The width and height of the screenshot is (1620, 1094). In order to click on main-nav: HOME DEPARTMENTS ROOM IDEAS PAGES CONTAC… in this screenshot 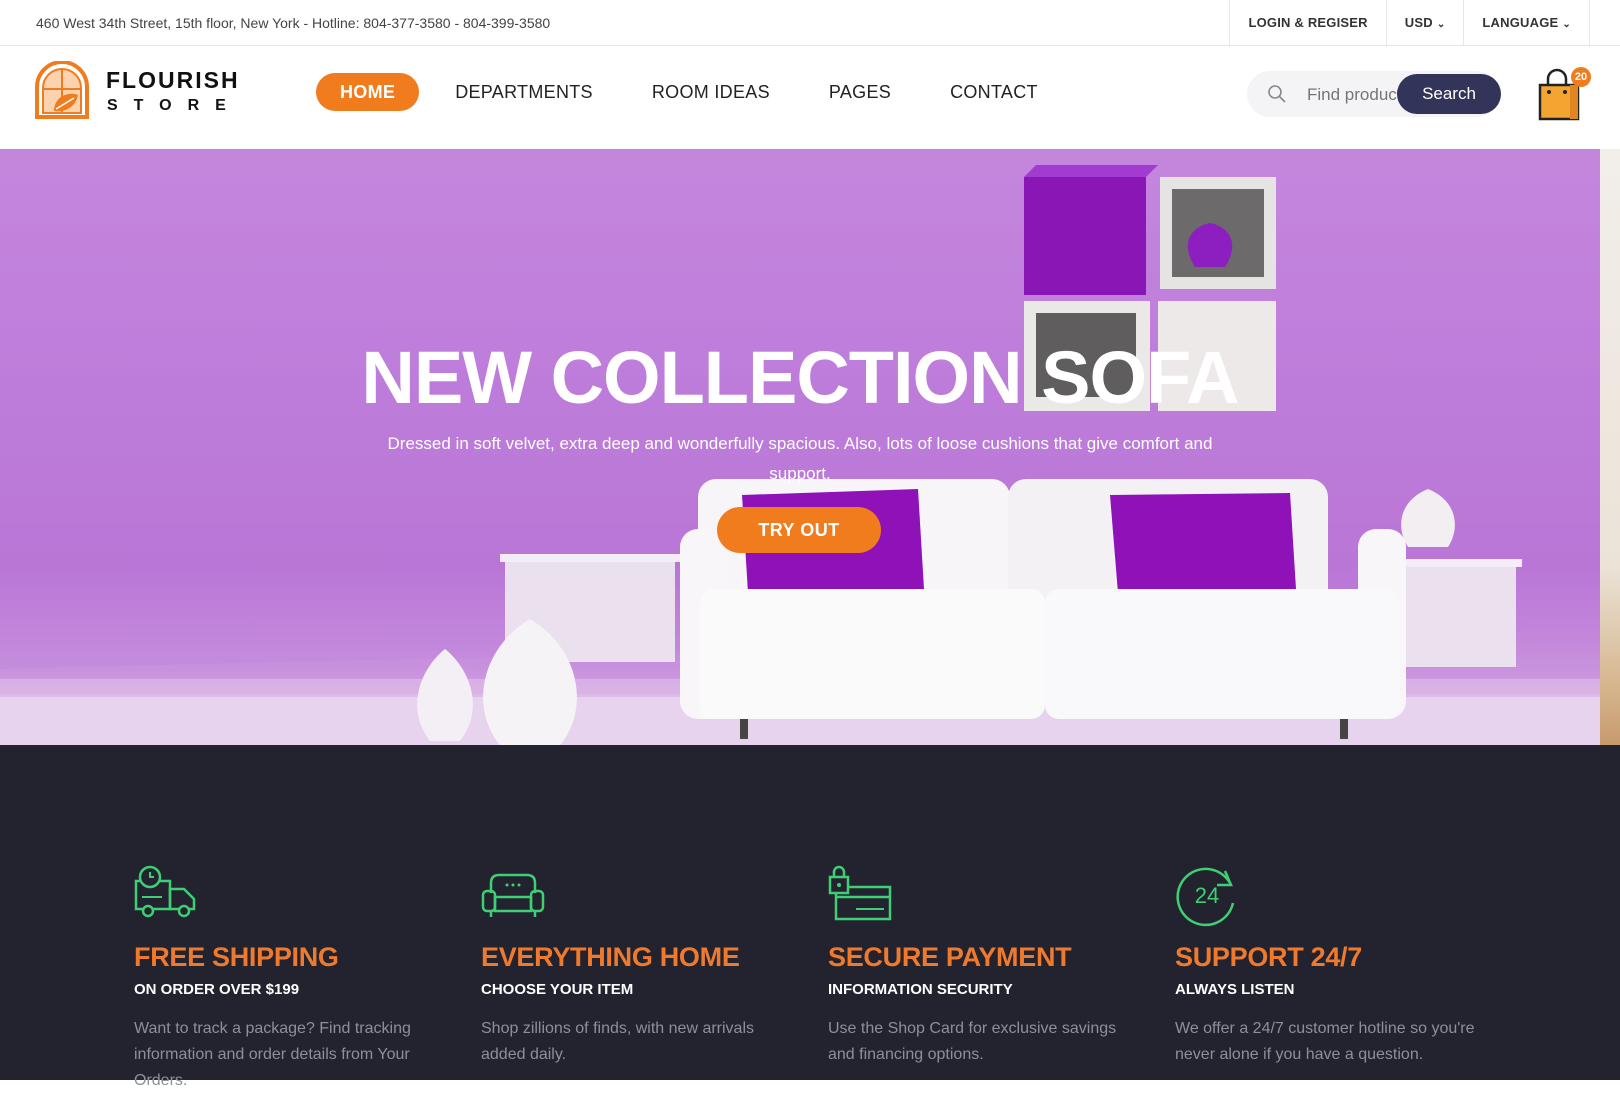, I will do `click(706, 92)`.